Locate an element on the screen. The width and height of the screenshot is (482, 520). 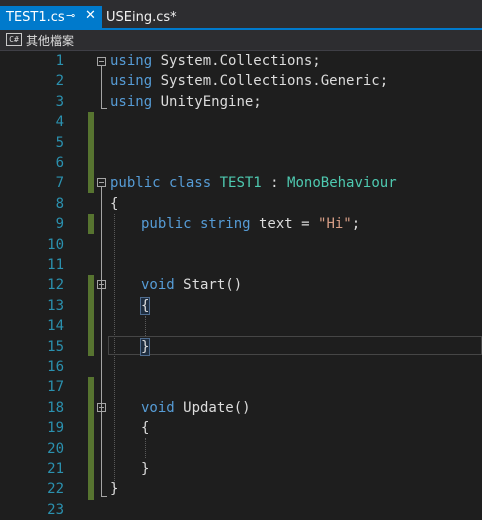
brace-match: { is located at coordinates (145, 305).